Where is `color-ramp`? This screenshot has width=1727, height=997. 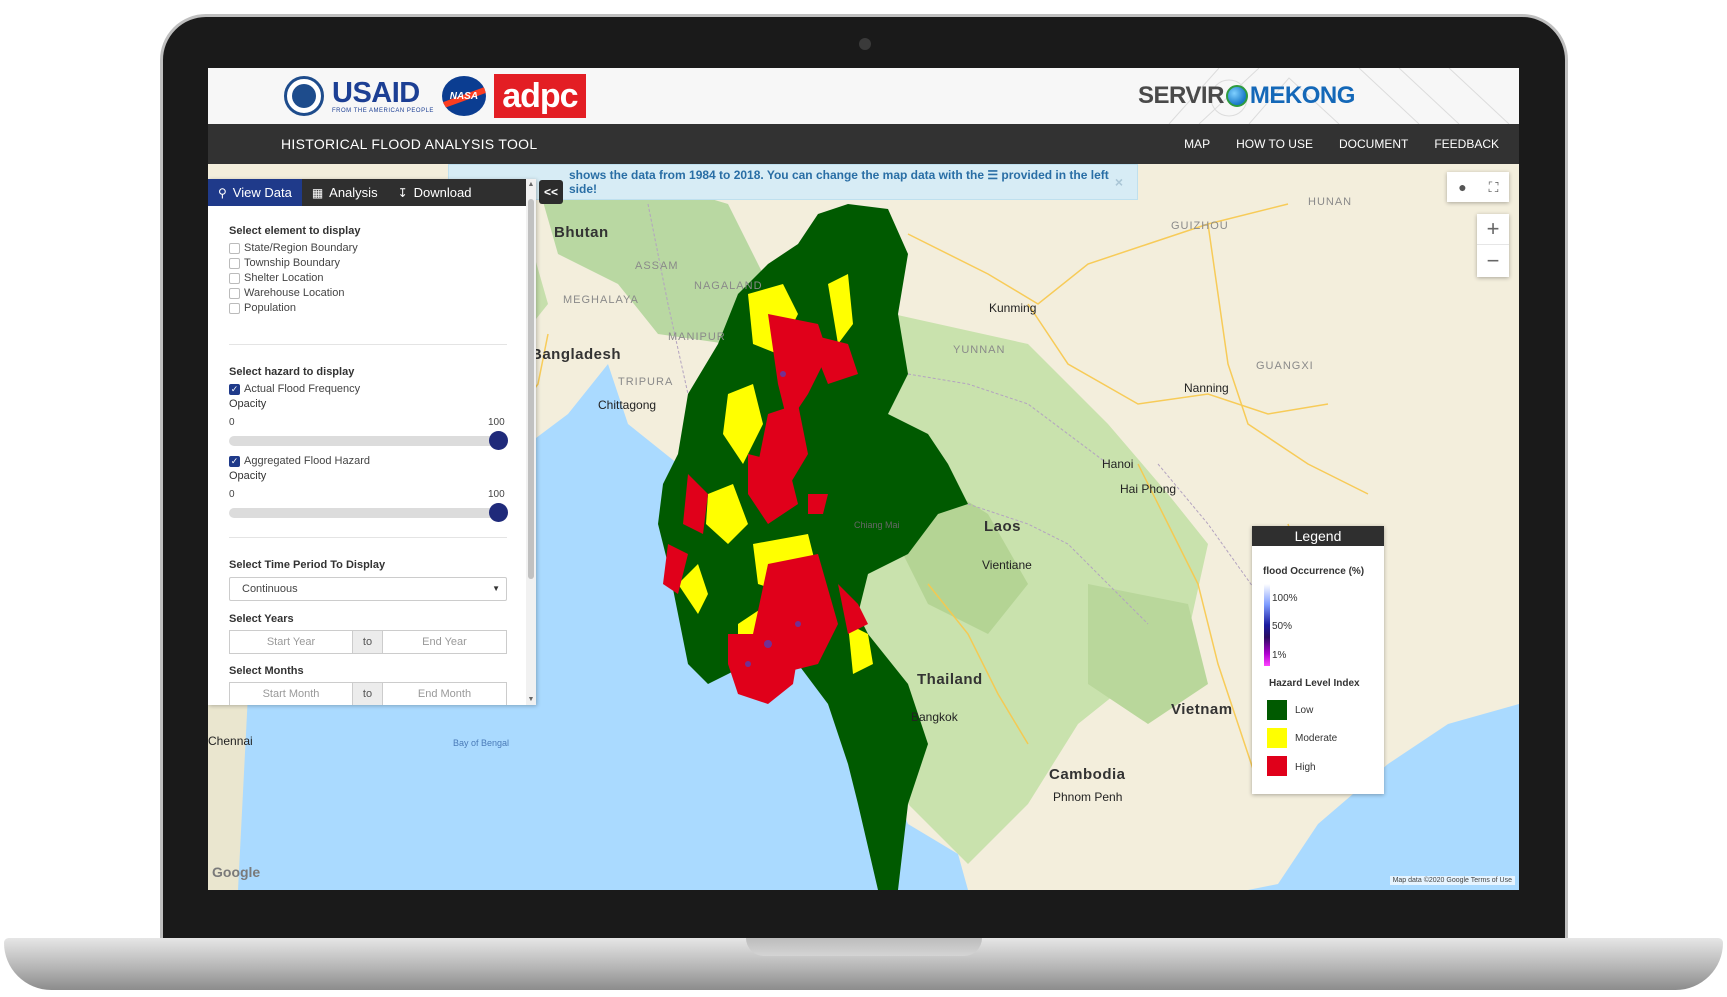
color-ramp is located at coordinates (1267, 625).